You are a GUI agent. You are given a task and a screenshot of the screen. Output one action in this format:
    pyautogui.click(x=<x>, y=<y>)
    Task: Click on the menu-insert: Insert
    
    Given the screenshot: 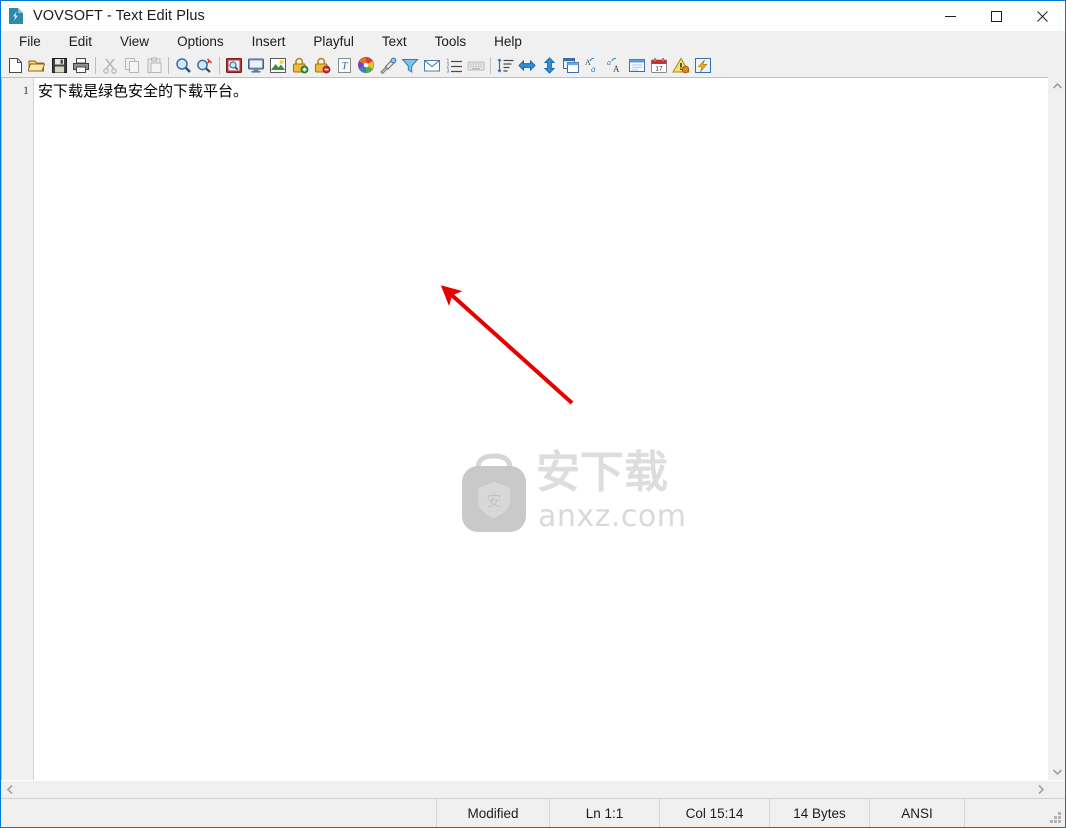 What is the action you would take?
    pyautogui.click(x=269, y=42)
    